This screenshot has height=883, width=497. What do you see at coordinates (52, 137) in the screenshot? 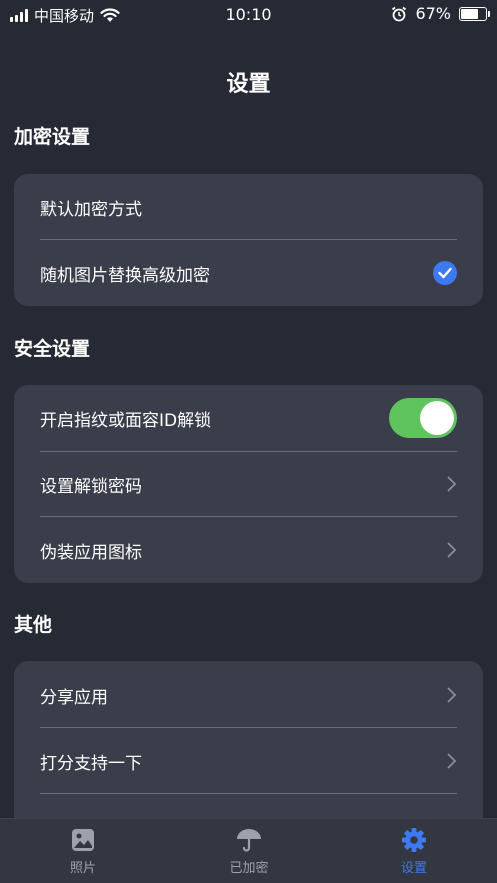
I see `section-title-encryption: 加密设置` at bounding box center [52, 137].